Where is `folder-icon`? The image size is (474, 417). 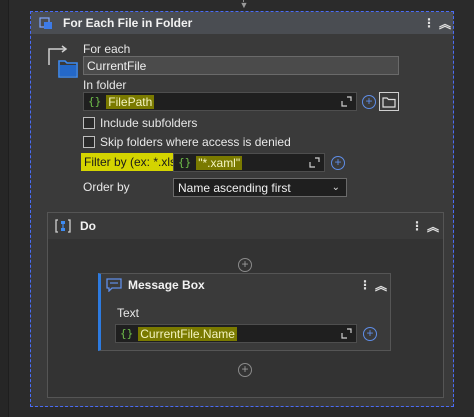 folder-icon is located at coordinates (389, 102).